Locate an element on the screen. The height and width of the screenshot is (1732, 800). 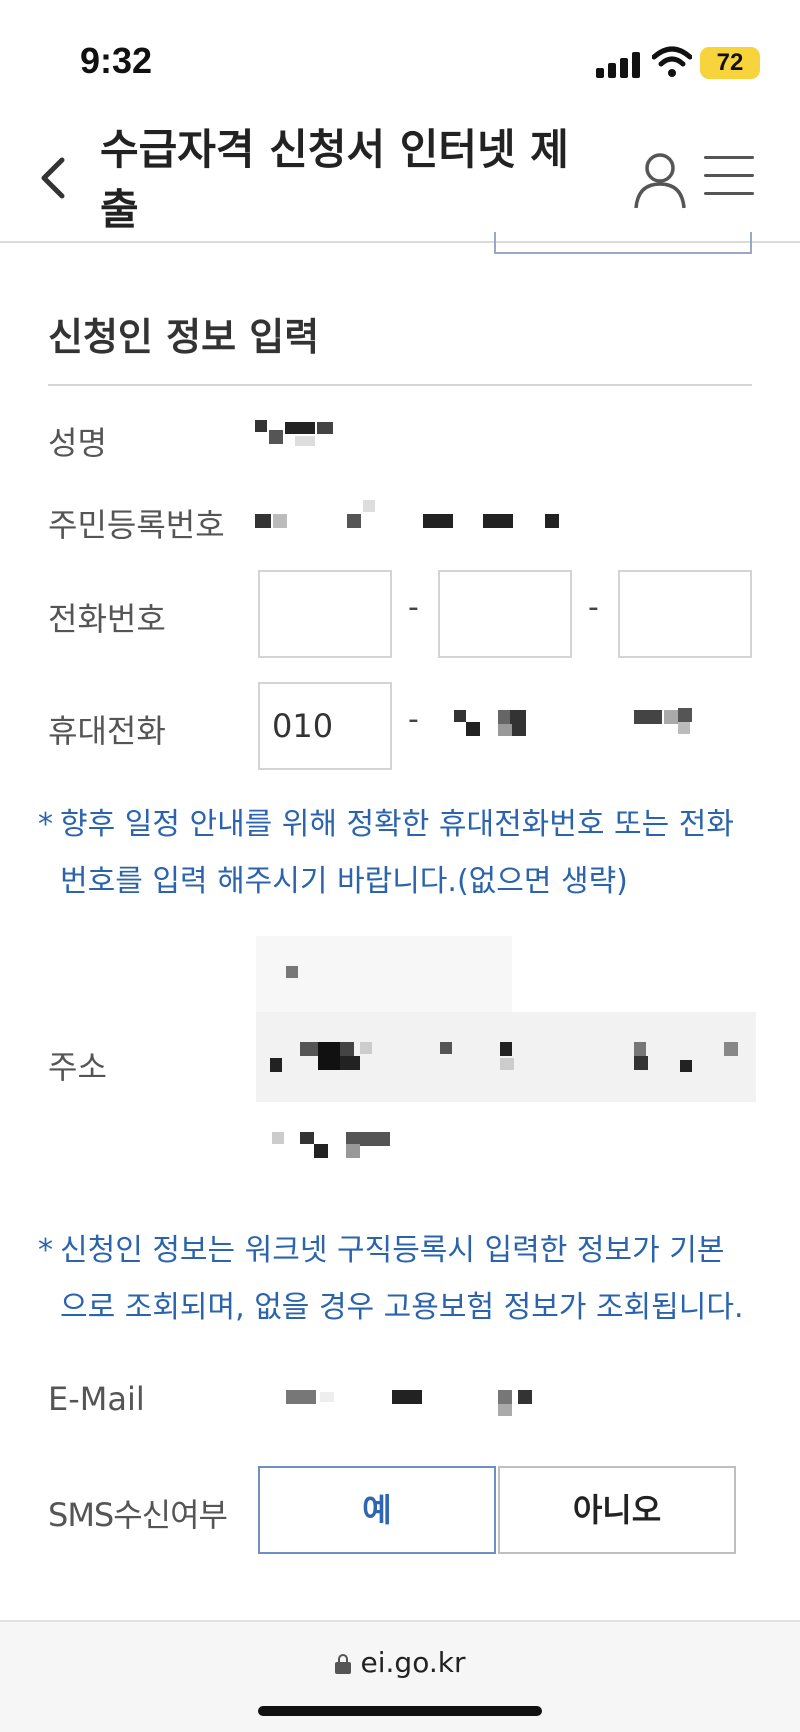
address-label: 주소 is located at coordinates (77, 1067).